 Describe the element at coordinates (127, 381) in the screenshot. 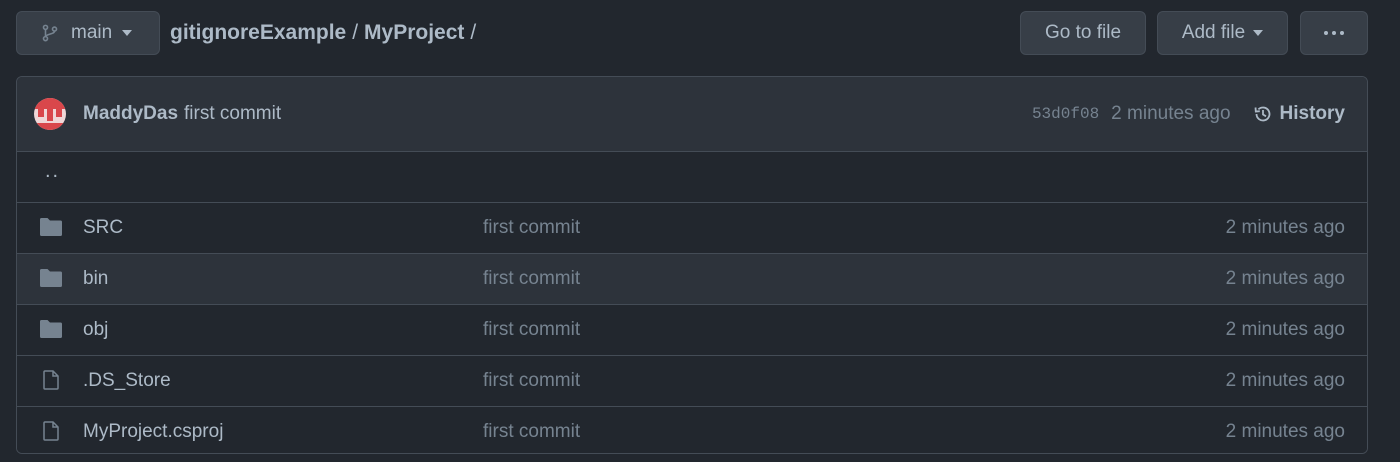

I see `file-name-link: .DS_Store` at that location.